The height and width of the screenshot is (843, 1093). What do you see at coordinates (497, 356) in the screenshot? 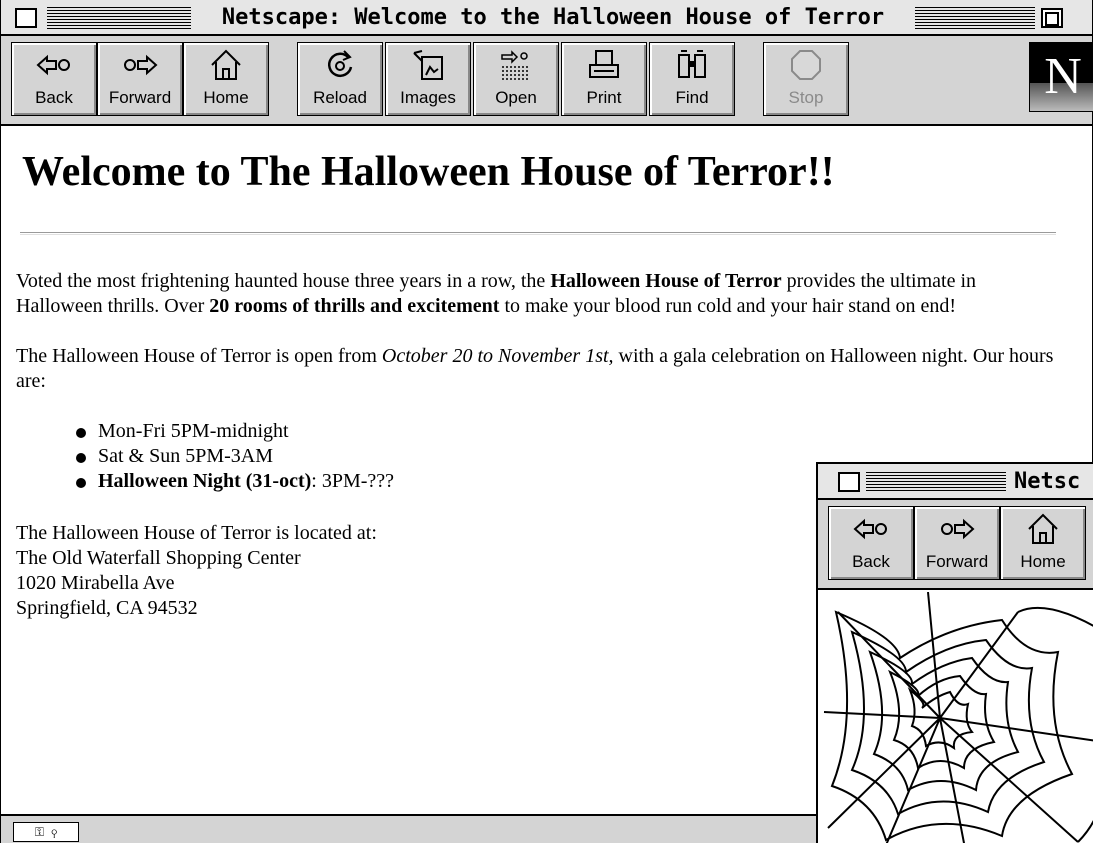
I see `dates-italic: October 20 to November 1st,` at bounding box center [497, 356].